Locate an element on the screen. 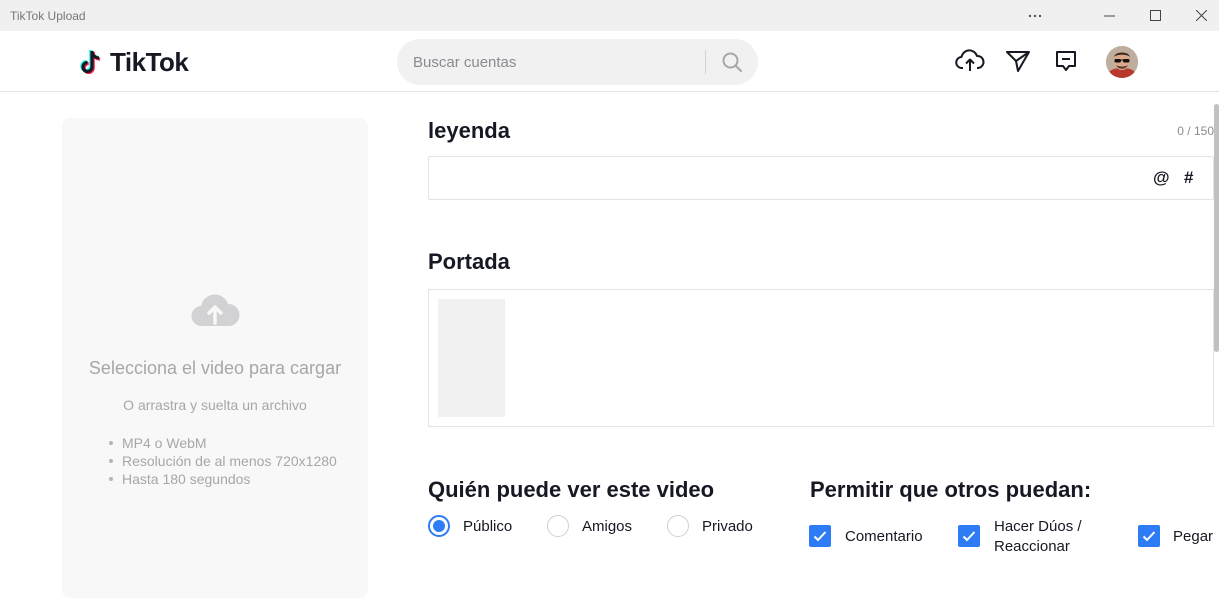 The height and width of the screenshot is (598, 1219). caption-counter: 0 / 150 is located at coordinates (1195, 131).